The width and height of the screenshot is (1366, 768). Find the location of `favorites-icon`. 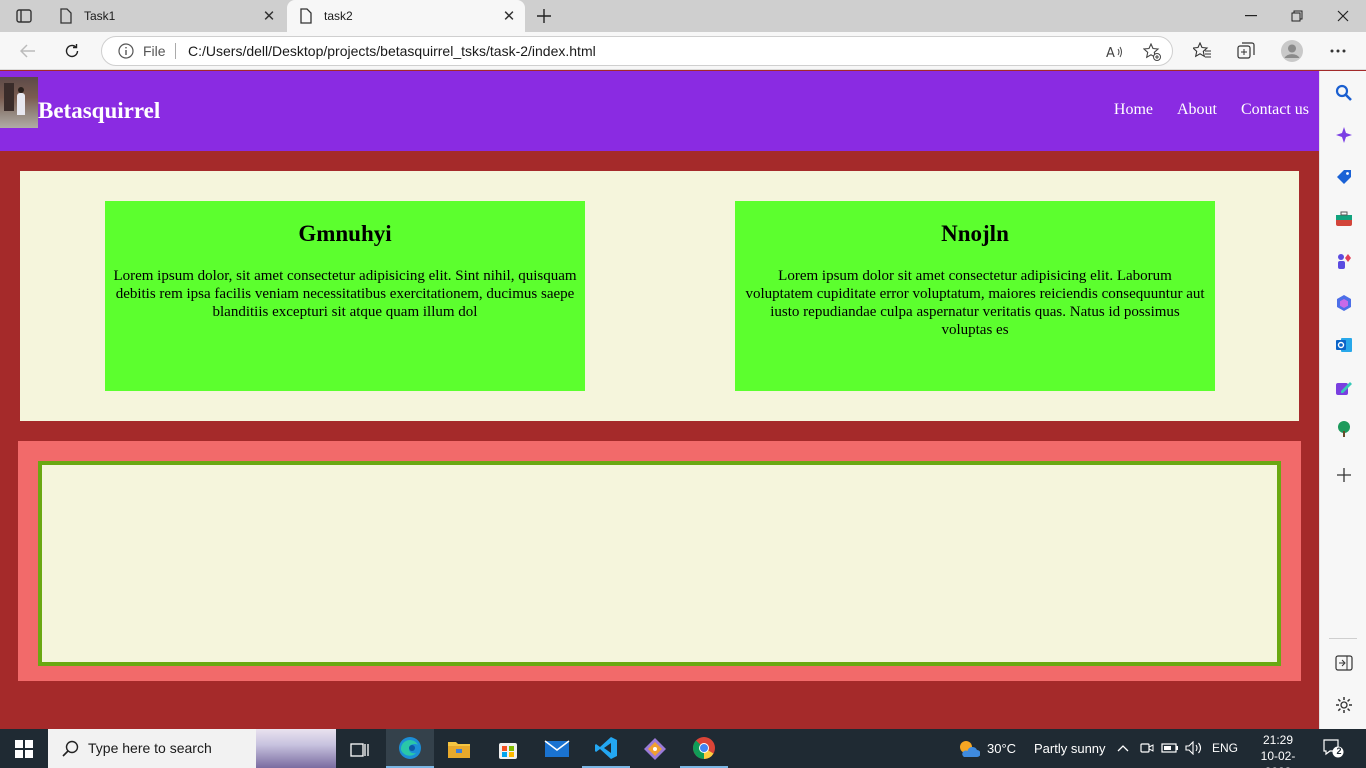

favorites-icon is located at coordinates (1202, 51).